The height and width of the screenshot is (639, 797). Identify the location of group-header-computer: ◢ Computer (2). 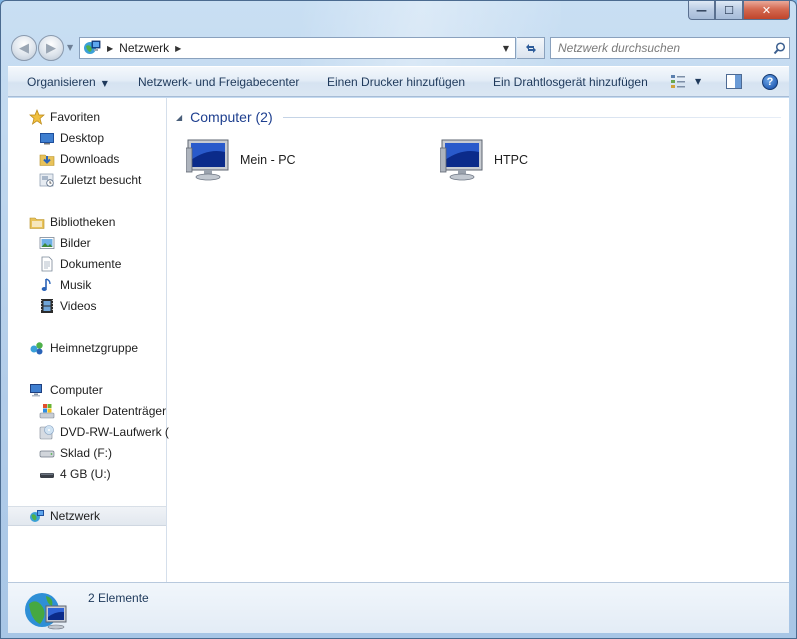
(478, 117).